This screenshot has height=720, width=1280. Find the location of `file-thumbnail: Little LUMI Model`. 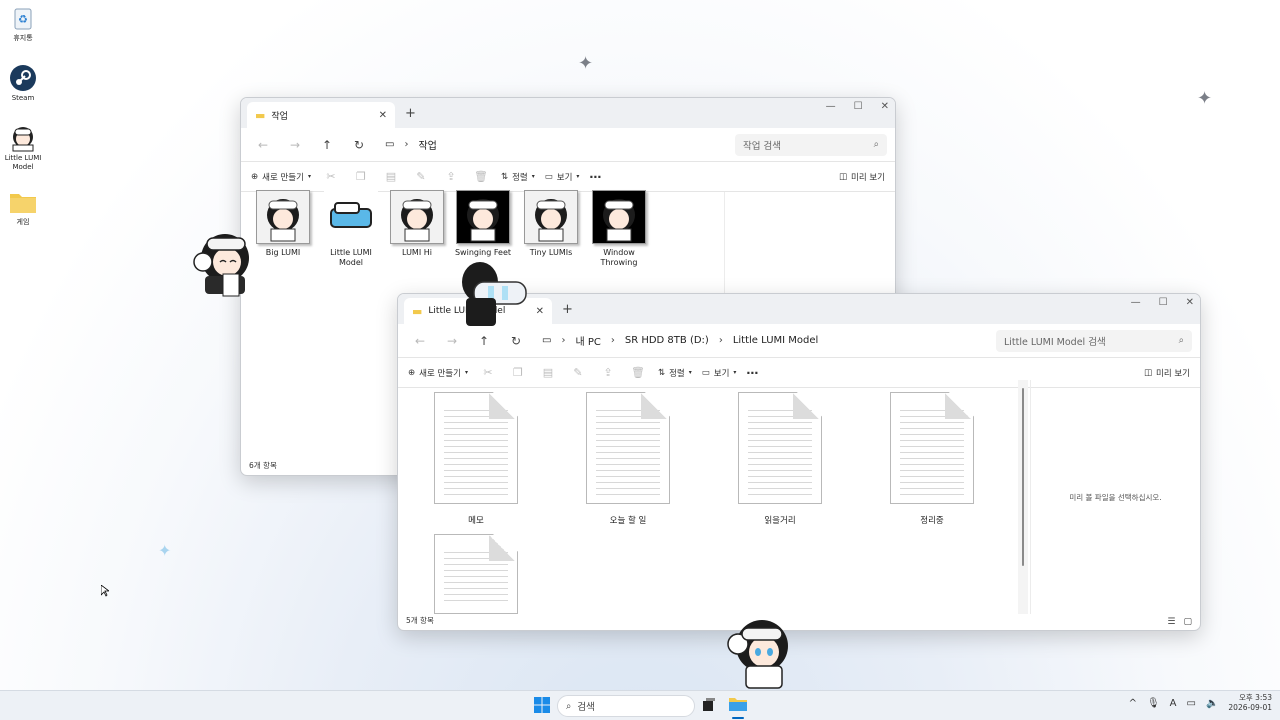

file-thumbnail: Little LUMI Model is located at coordinates (351, 229).